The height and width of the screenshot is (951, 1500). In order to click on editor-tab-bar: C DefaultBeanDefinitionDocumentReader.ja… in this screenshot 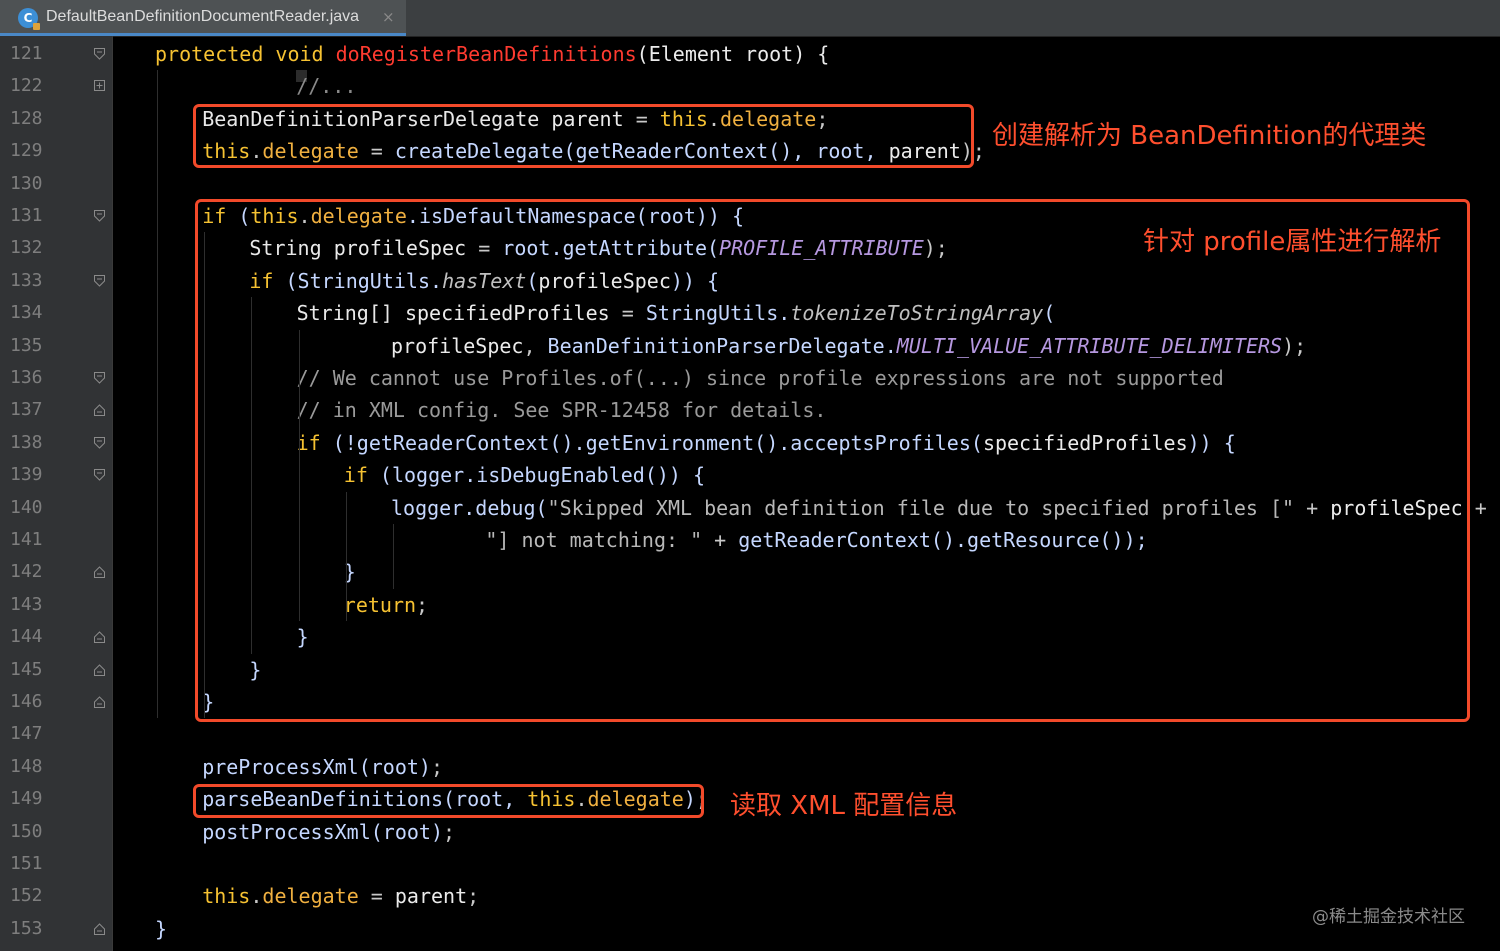, I will do `click(750, 18)`.